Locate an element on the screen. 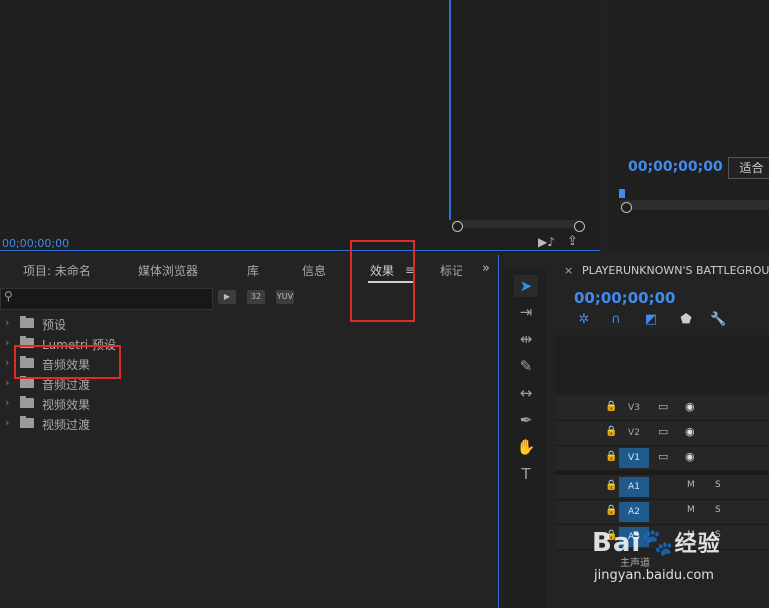  scrollbar-left-handle is located at coordinates (457, 226).